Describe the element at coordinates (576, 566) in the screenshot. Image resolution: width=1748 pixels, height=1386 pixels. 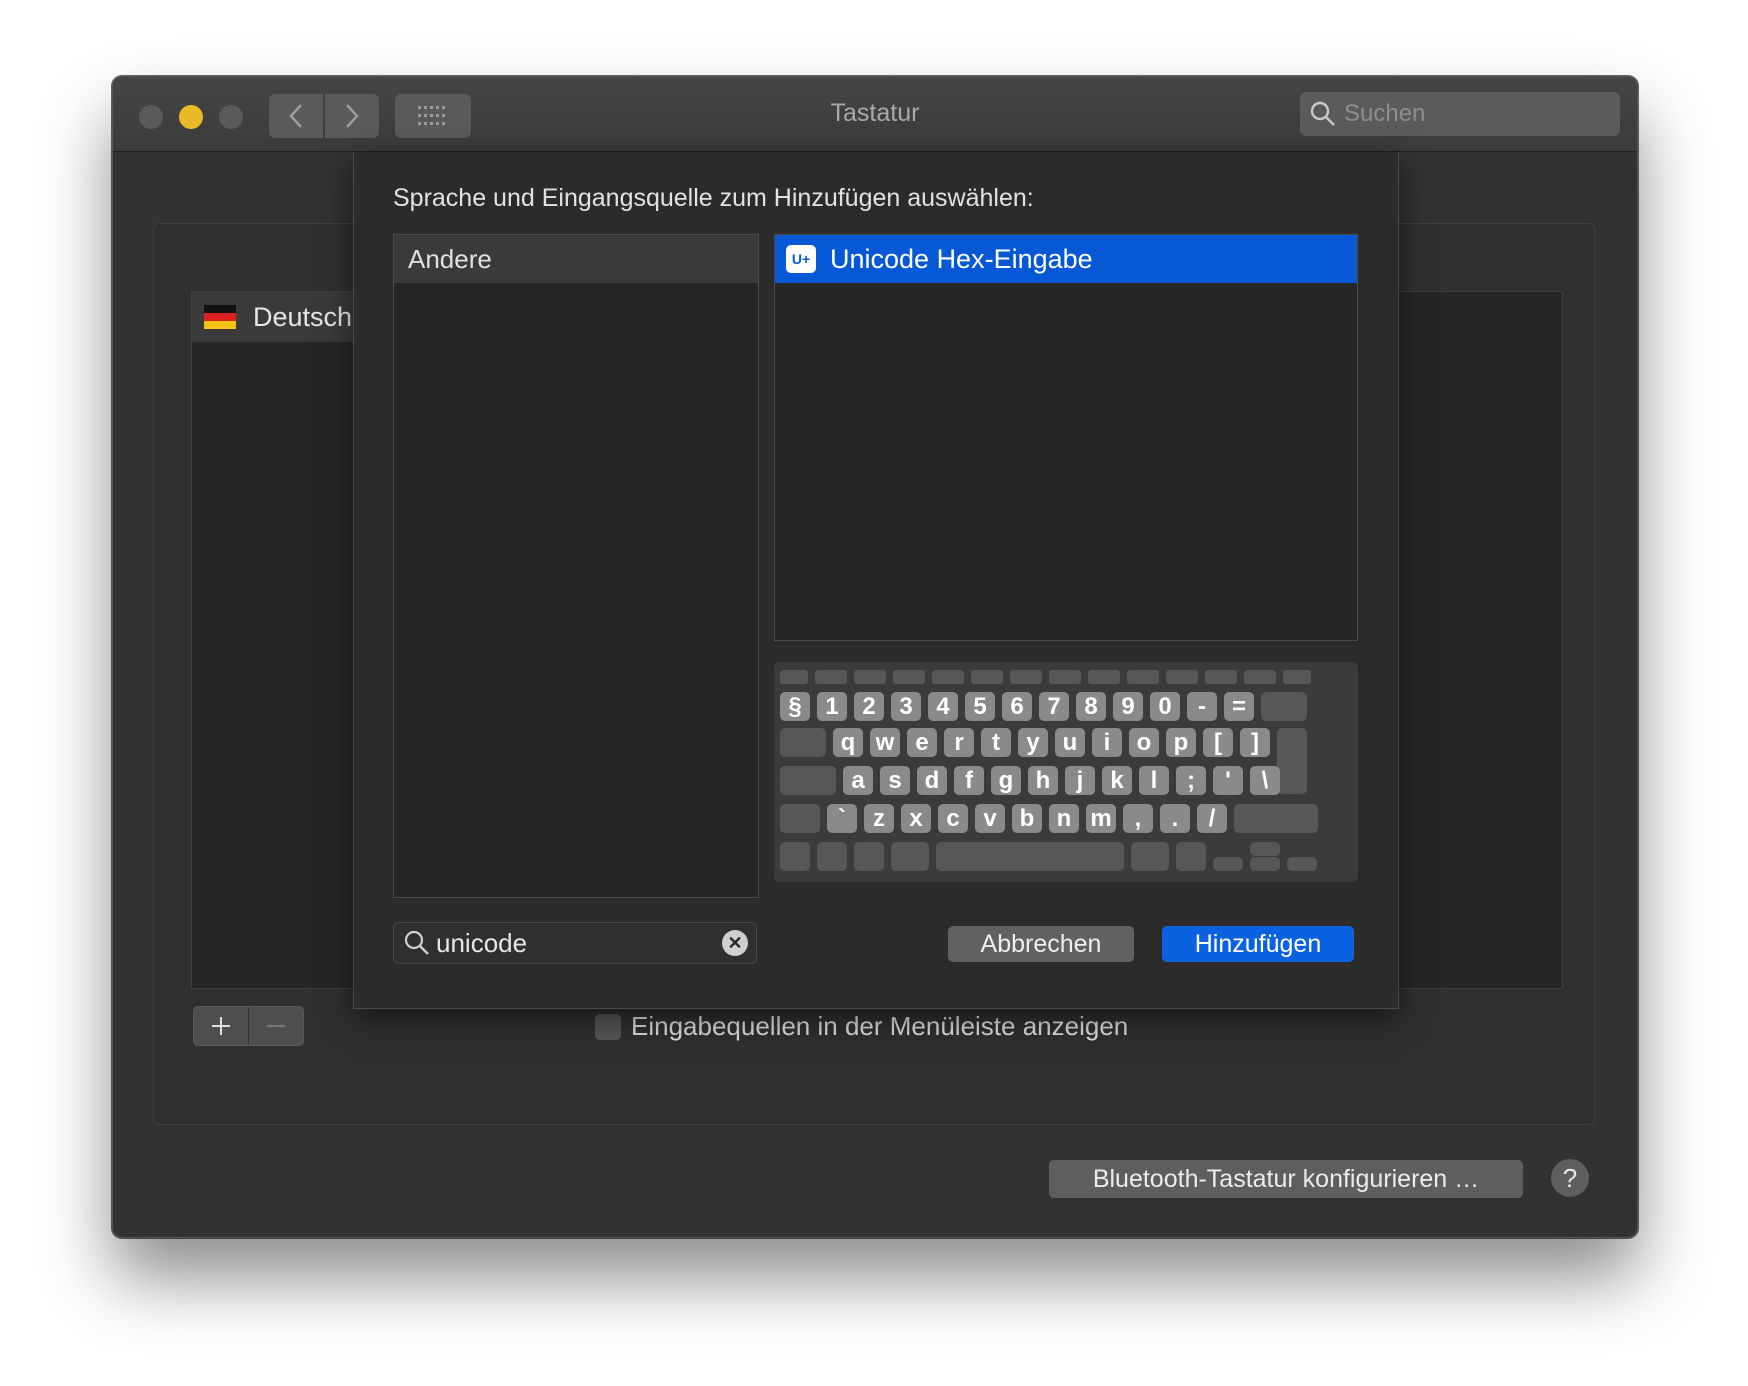
I see `language-list: Andere` at that location.